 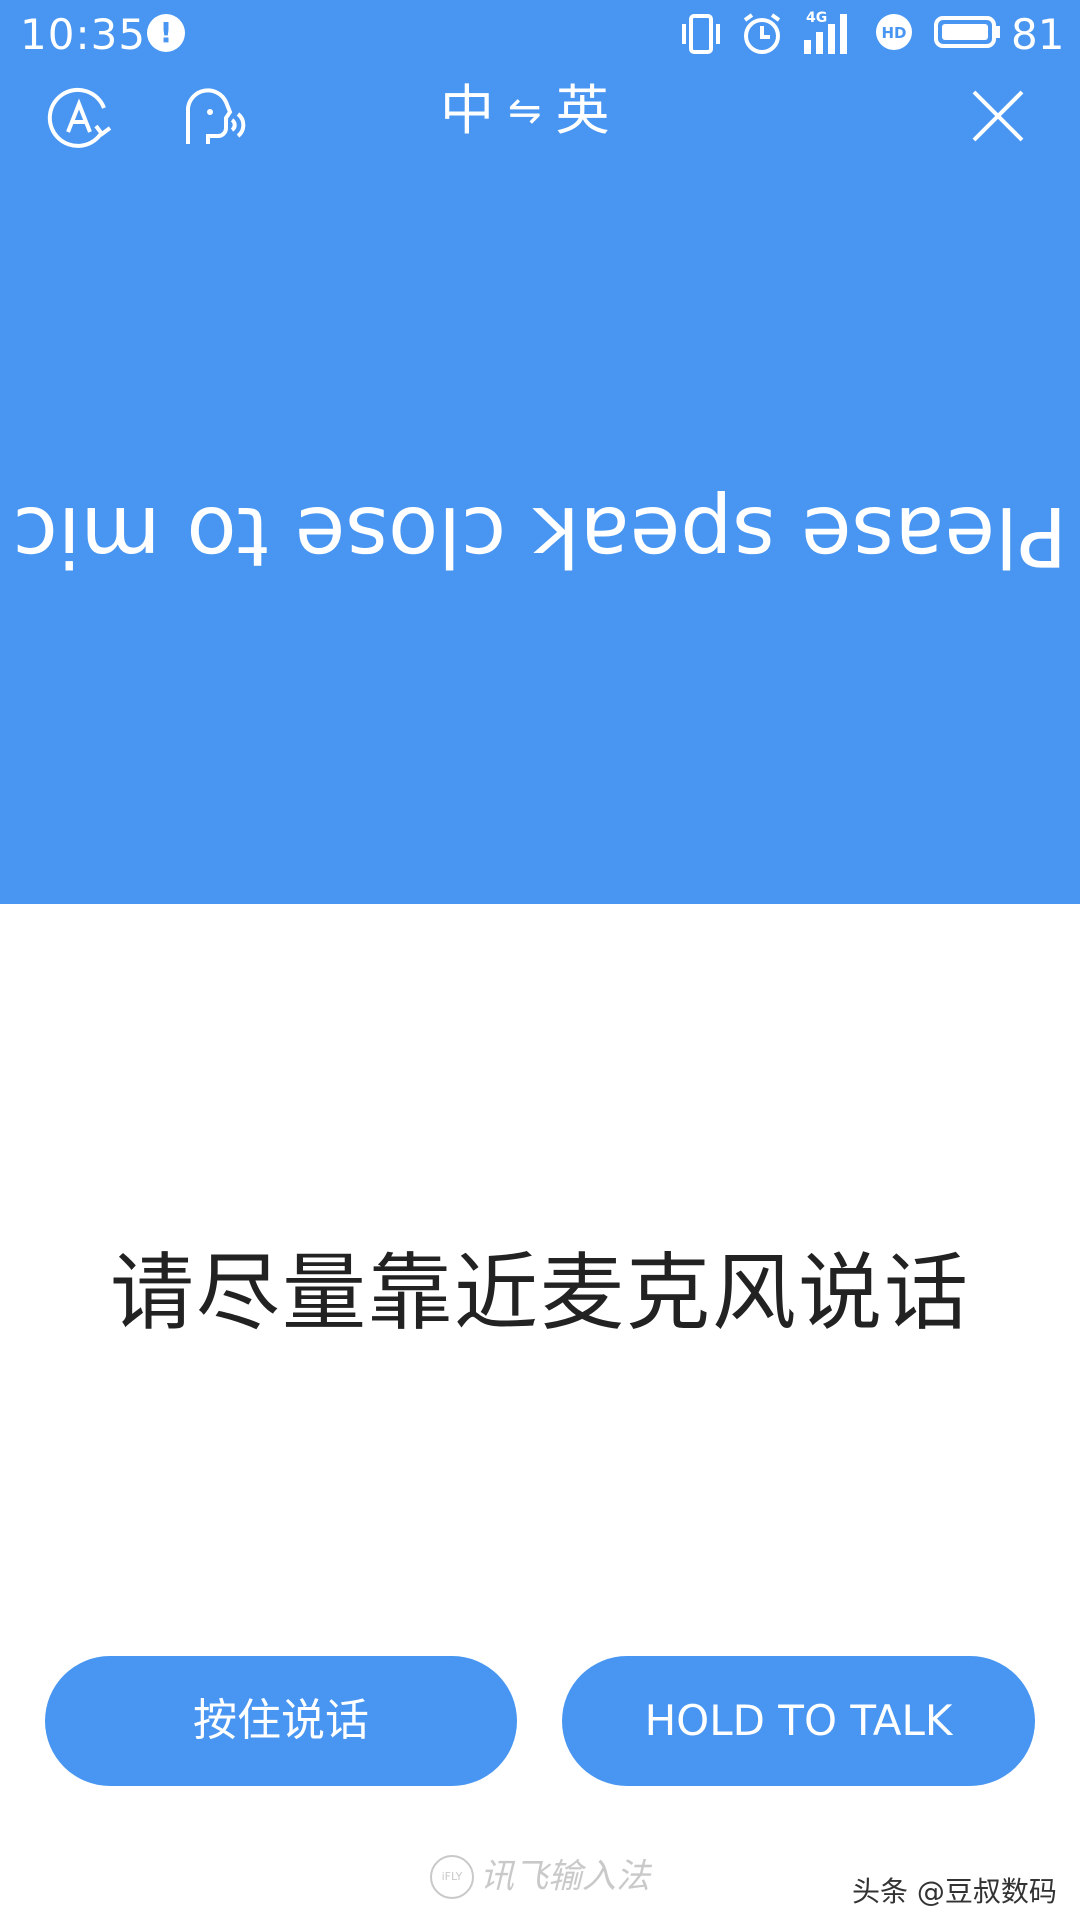 What do you see at coordinates (954, 1891) in the screenshot?
I see `source-credit: 头条 @豆叔数码` at bounding box center [954, 1891].